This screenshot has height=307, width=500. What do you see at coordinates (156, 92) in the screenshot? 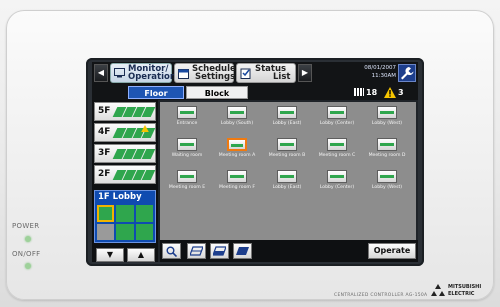
I see `tab-floor: Floor` at bounding box center [156, 92].